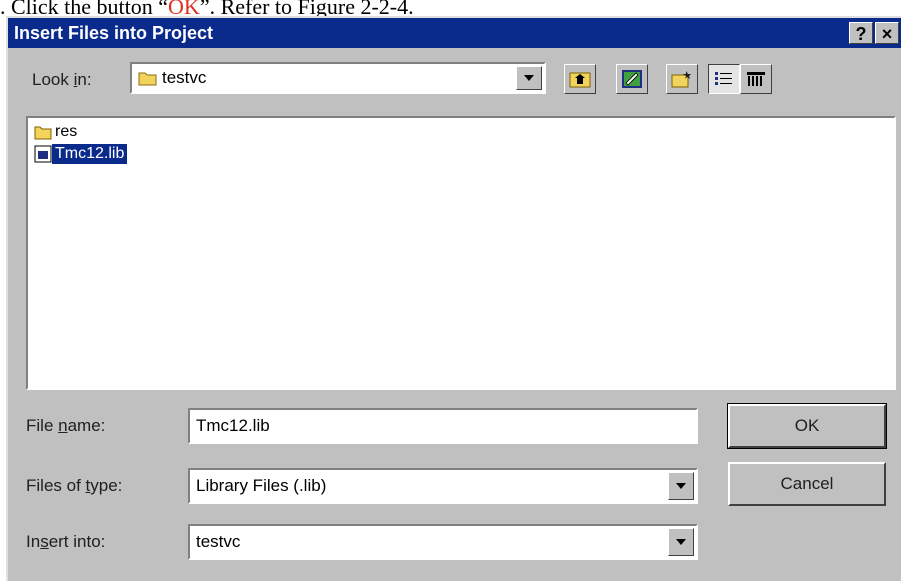  I want to click on details-view-button, so click(756, 79).